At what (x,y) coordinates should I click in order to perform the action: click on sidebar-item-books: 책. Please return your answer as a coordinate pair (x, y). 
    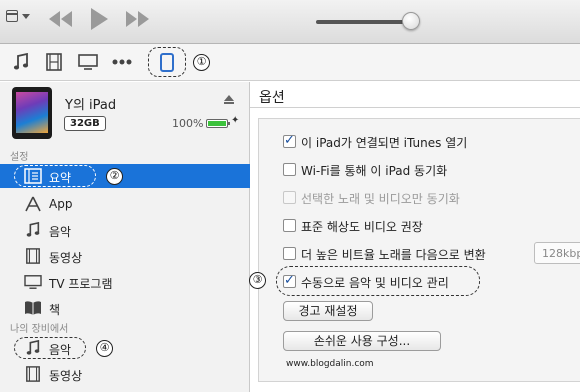
    Looking at the image, I should click on (125, 308).